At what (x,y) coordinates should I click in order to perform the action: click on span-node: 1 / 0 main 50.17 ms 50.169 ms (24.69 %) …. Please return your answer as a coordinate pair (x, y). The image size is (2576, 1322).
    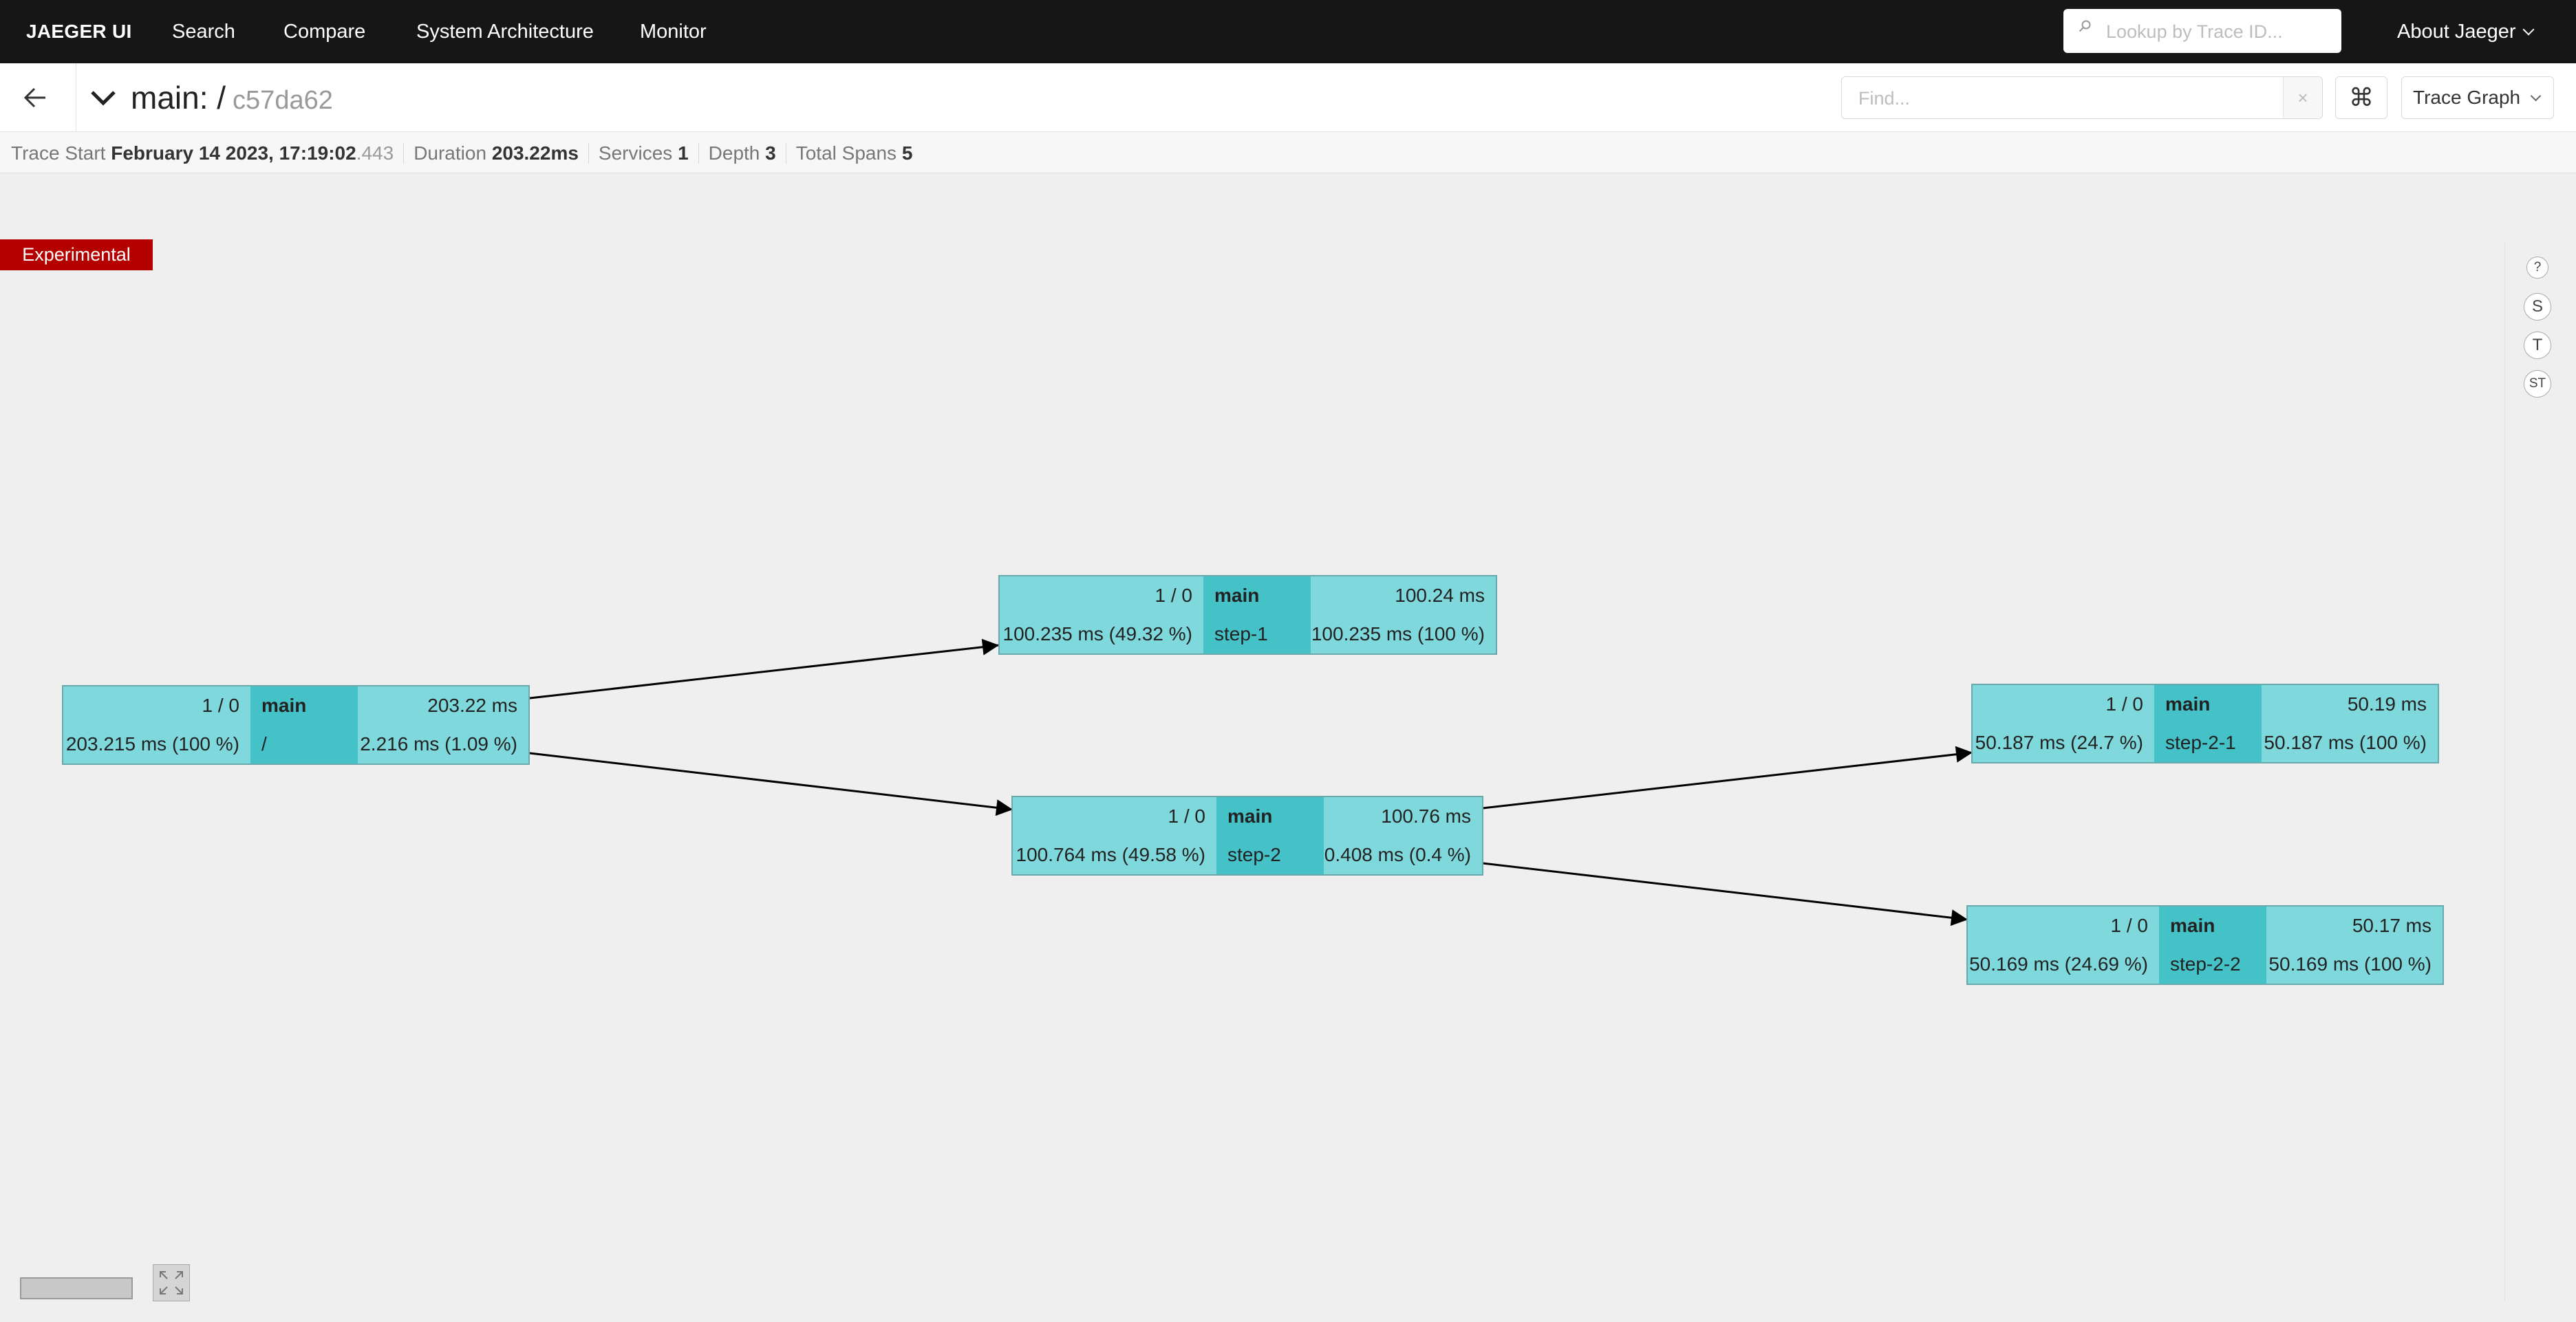
    Looking at the image, I should click on (2205, 945).